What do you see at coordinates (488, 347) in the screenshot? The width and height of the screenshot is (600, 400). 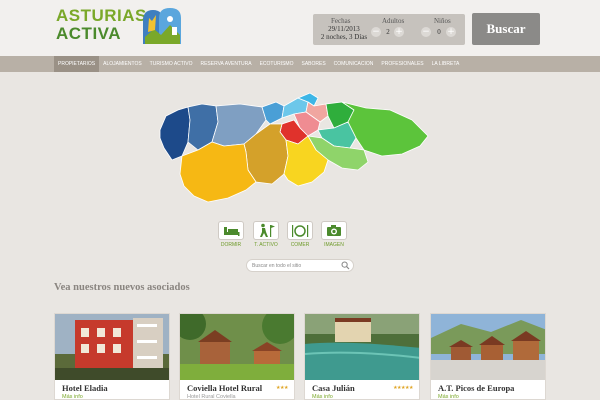 I see `picos-de-europa-photo` at bounding box center [488, 347].